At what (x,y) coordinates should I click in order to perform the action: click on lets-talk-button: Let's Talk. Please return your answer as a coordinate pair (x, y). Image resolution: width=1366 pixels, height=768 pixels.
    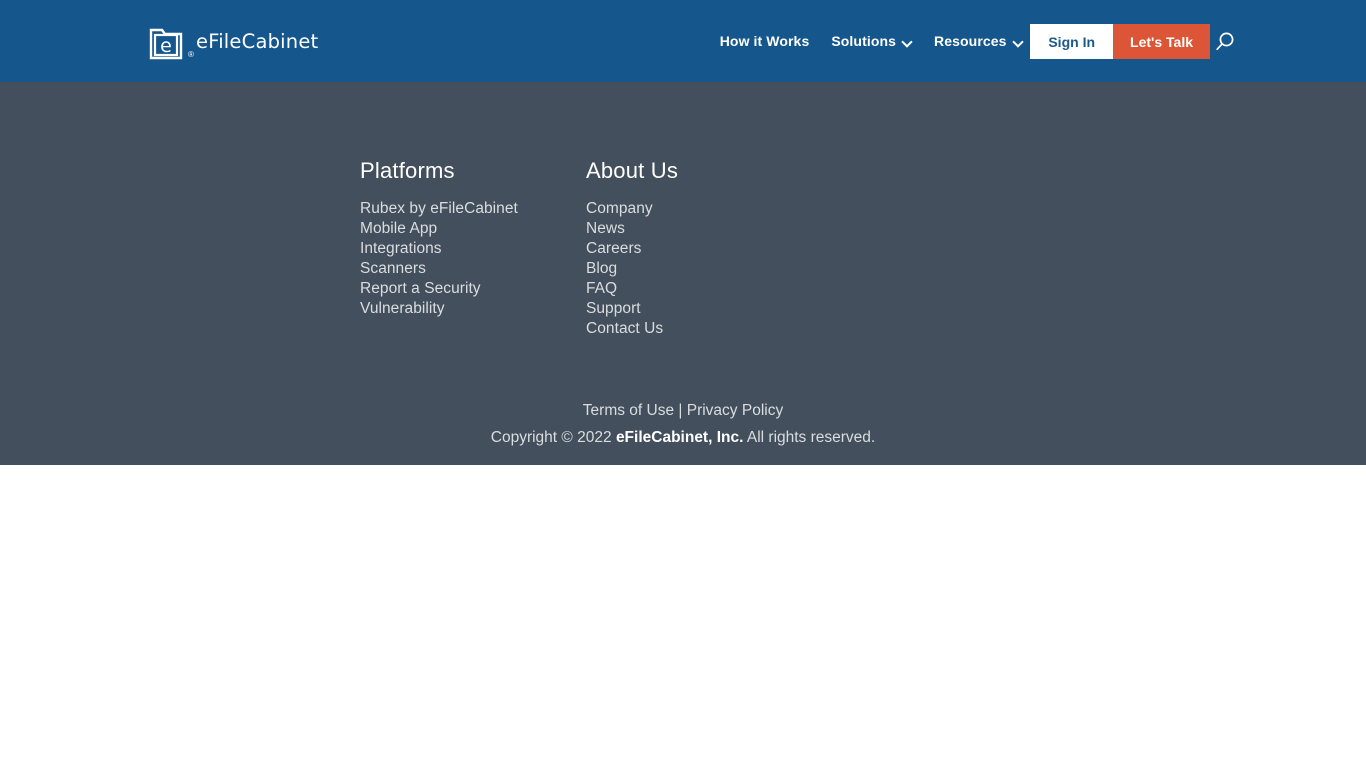
    Looking at the image, I should click on (1161, 41).